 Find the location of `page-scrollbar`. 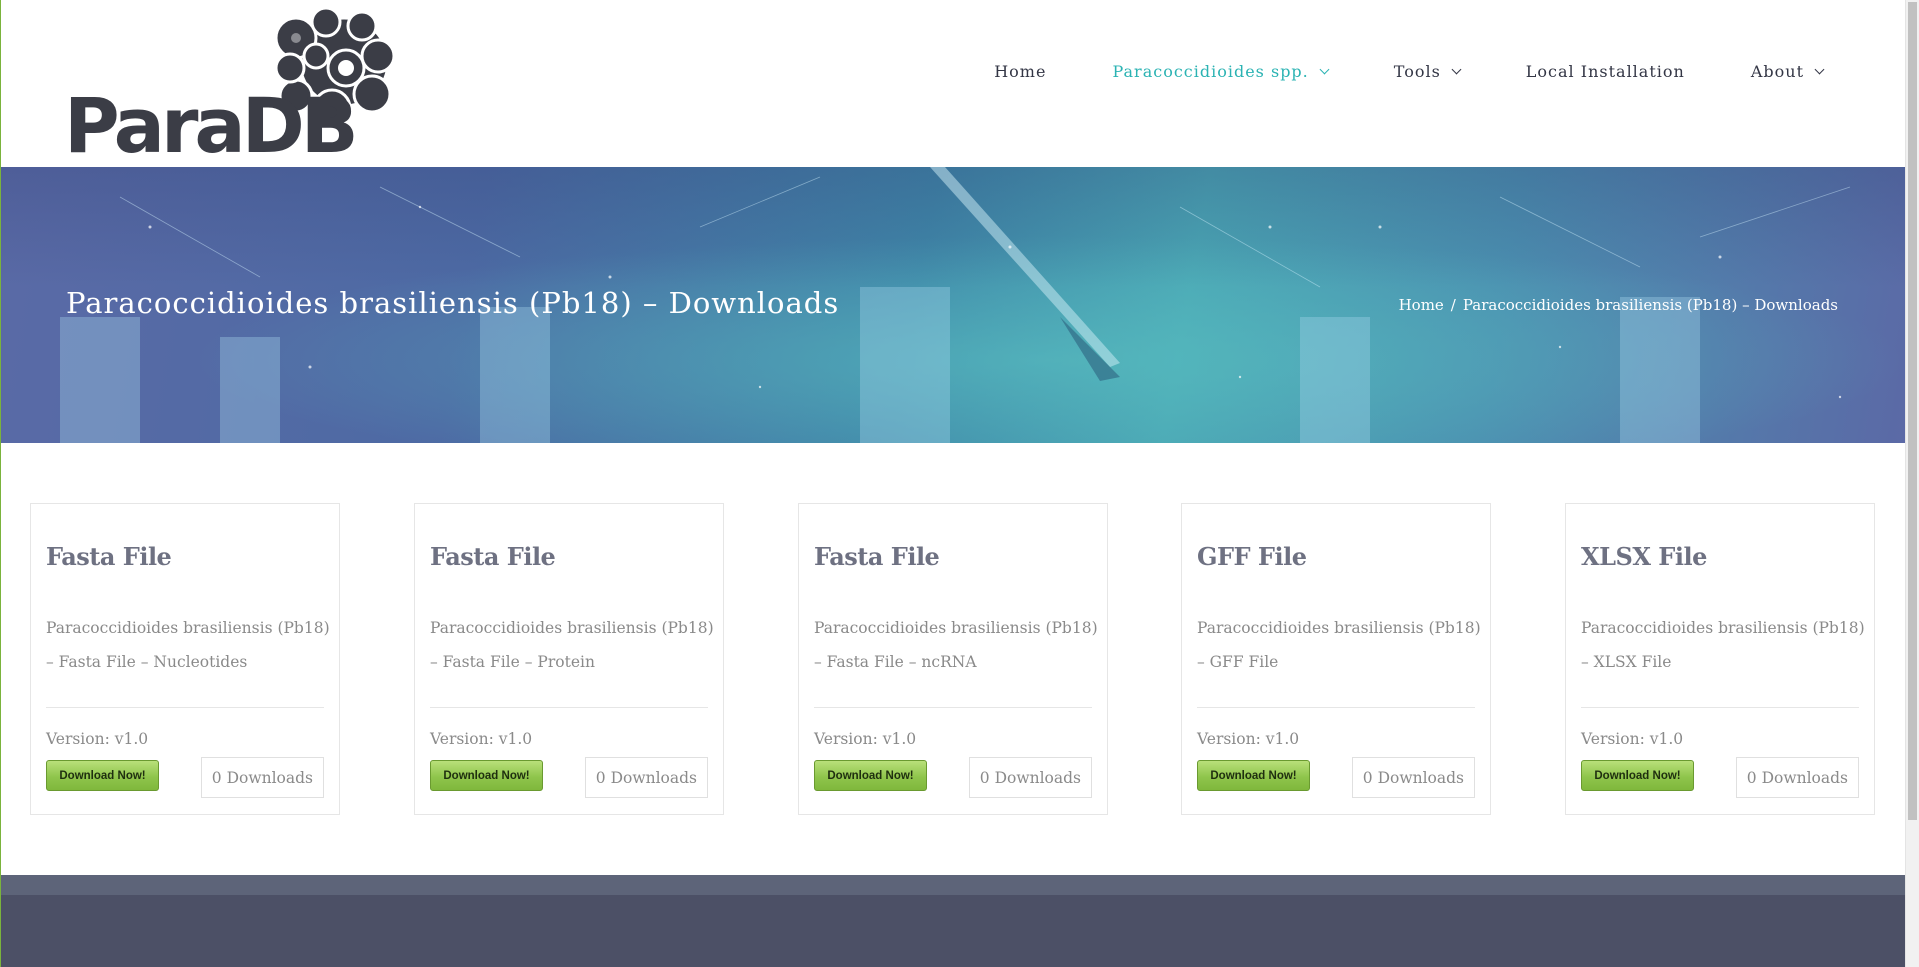

page-scrollbar is located at coordinates (1912, 483).